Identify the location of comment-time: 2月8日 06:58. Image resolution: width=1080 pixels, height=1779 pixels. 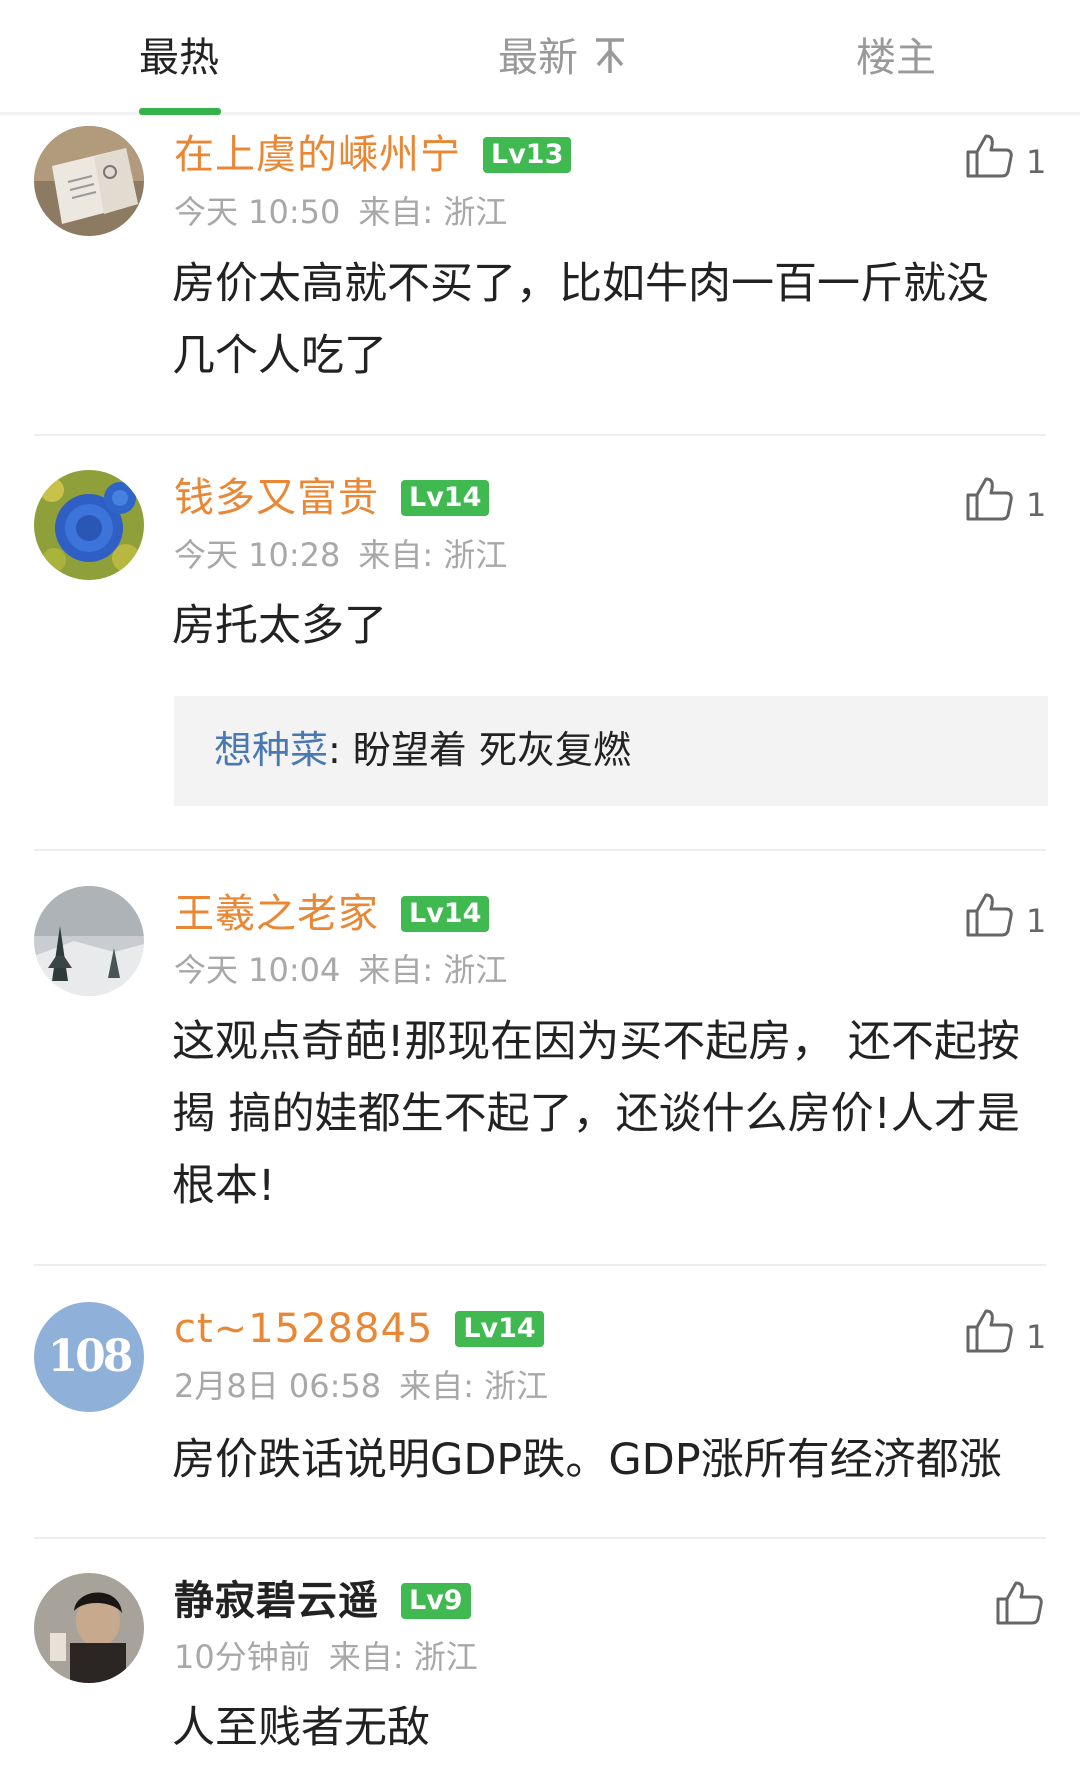
(278, 1386).